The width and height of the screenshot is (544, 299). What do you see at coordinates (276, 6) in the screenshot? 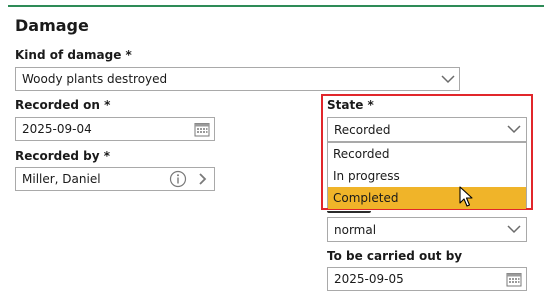
I see `section-divider` at bounding box center [276, 6].